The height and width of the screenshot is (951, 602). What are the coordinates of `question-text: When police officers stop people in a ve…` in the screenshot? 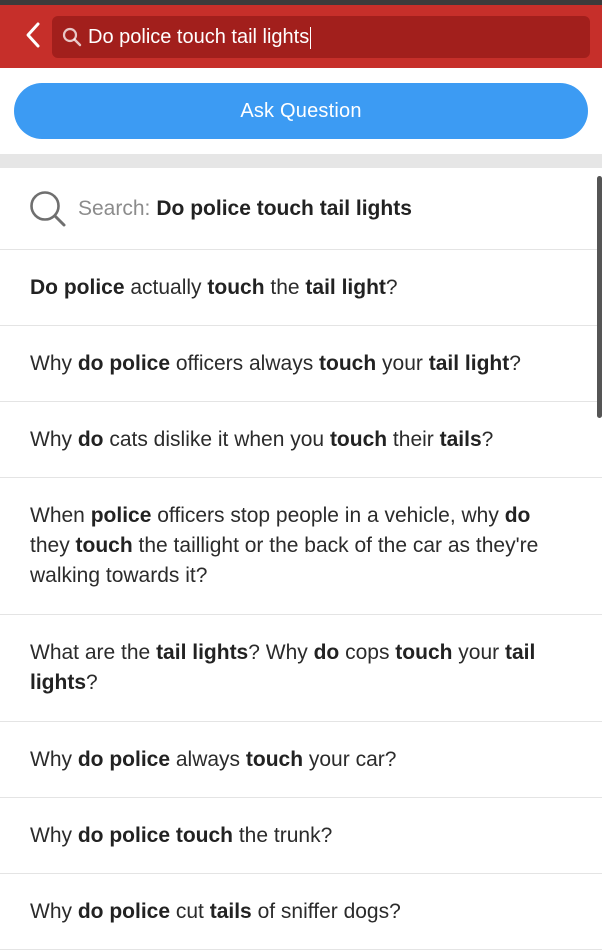 It's located at (284, 545).